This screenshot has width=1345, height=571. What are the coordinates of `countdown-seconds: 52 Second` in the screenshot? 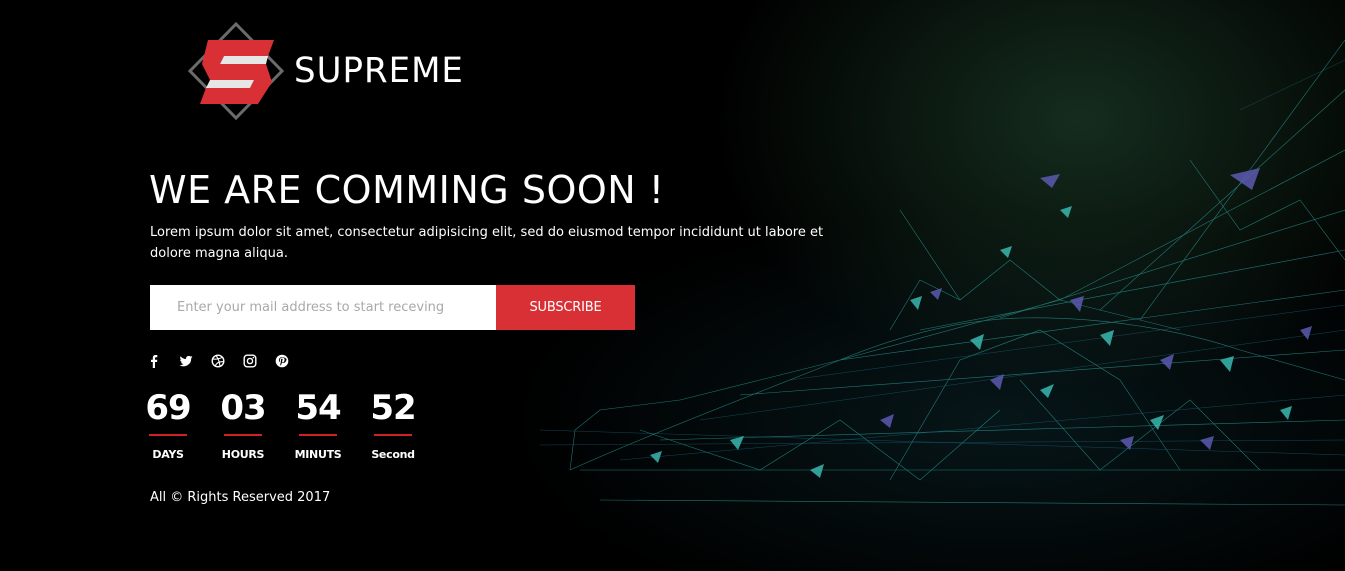 It's located at (393, 424).